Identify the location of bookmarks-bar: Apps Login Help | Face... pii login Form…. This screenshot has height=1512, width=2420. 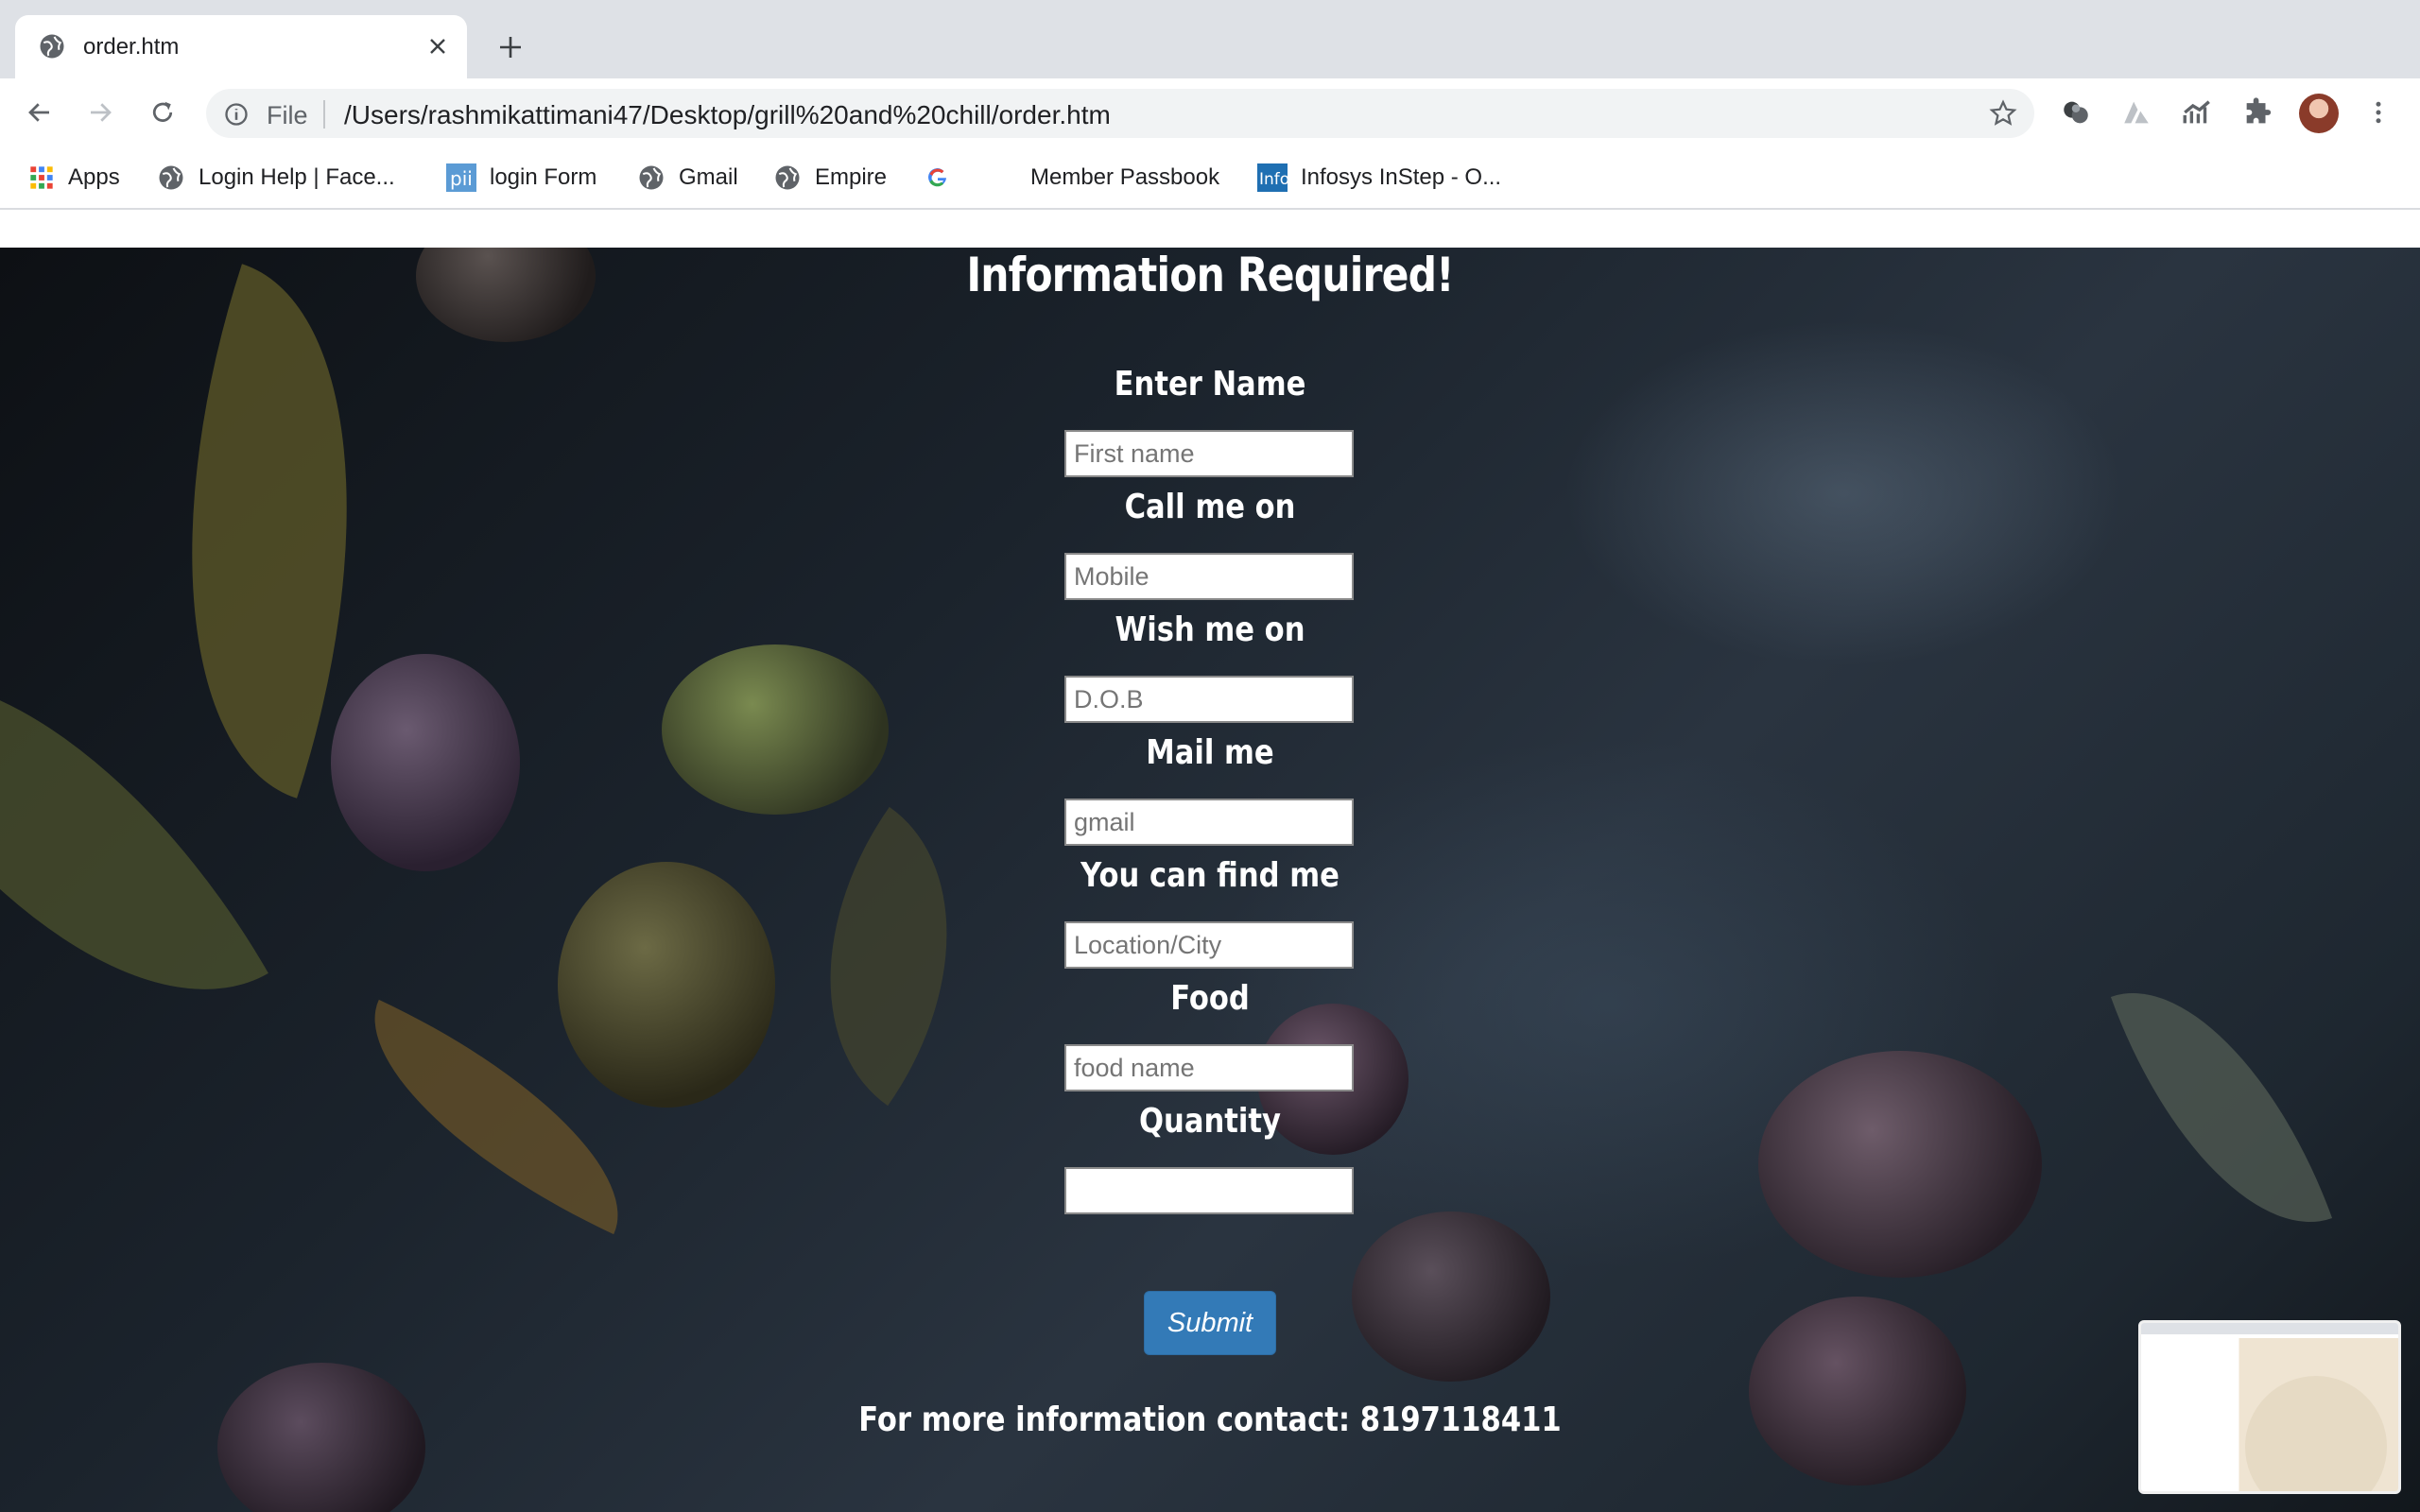
(1210, 178).